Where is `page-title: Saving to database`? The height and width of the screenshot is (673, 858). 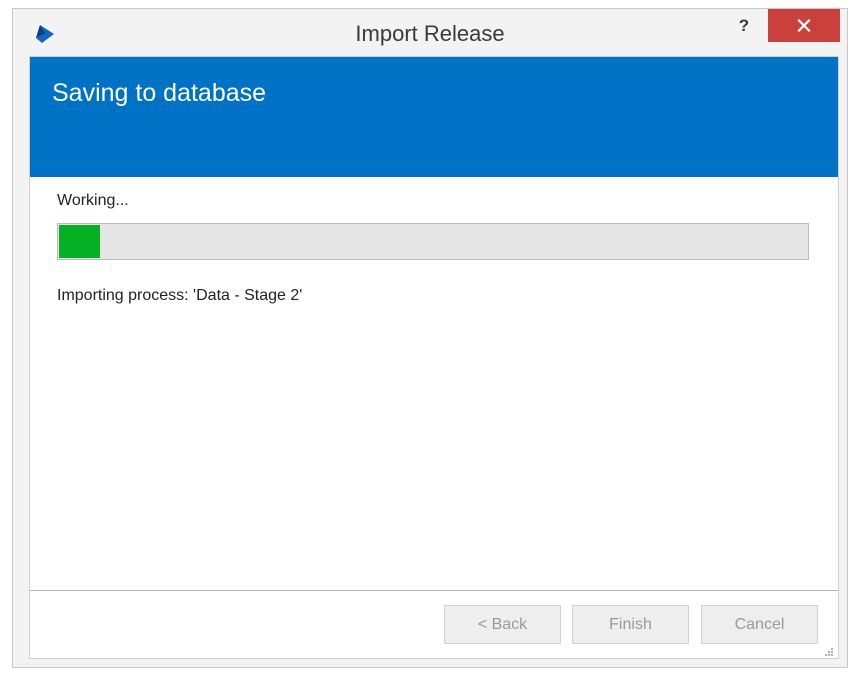
page-title: Saving to database is located at coordinates (159, 93).